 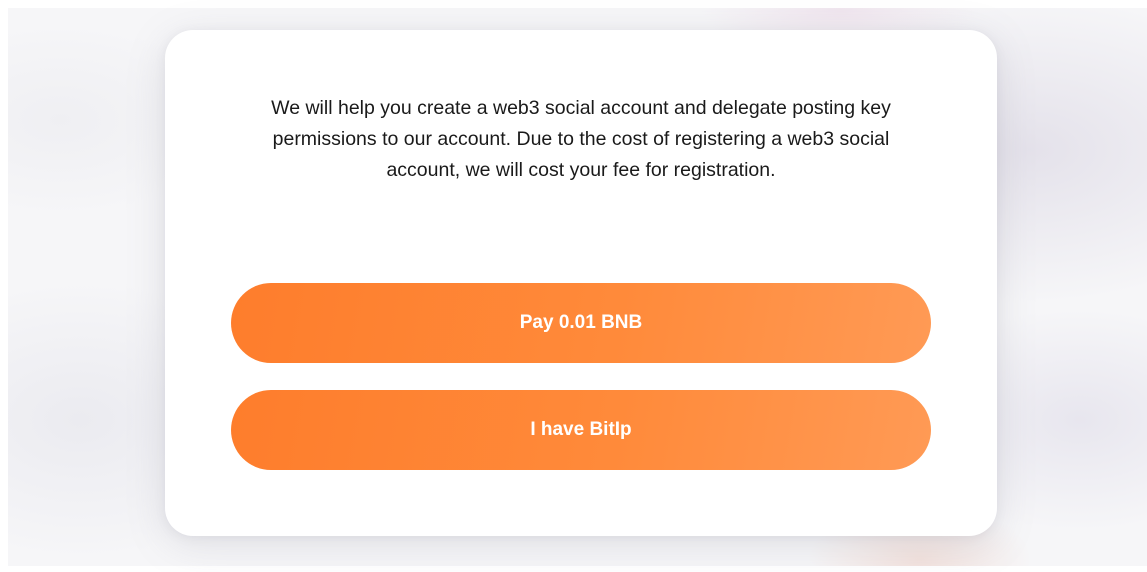 I want to click on have-bitip-button: I have BitIp, so click(x=581, y=430).